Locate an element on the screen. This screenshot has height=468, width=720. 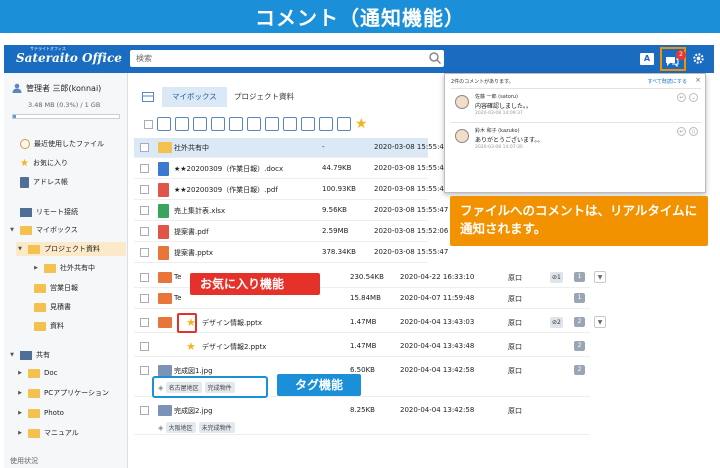
user-icon is located at coordinates (17, 88).